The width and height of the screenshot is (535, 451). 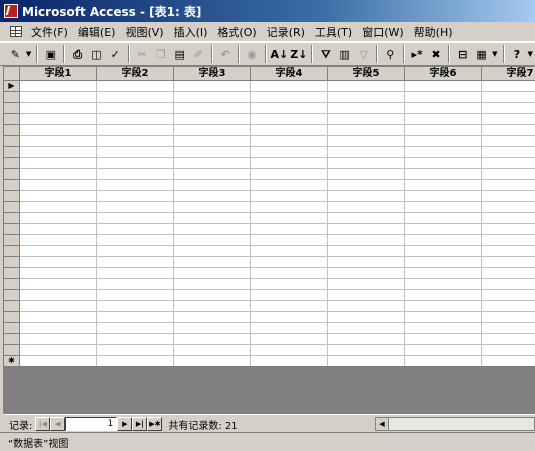 What do you see at coordinates (58, 424) in the screenshot?
I see `previous-record-button: ◀` at bounding box center [58, 424].